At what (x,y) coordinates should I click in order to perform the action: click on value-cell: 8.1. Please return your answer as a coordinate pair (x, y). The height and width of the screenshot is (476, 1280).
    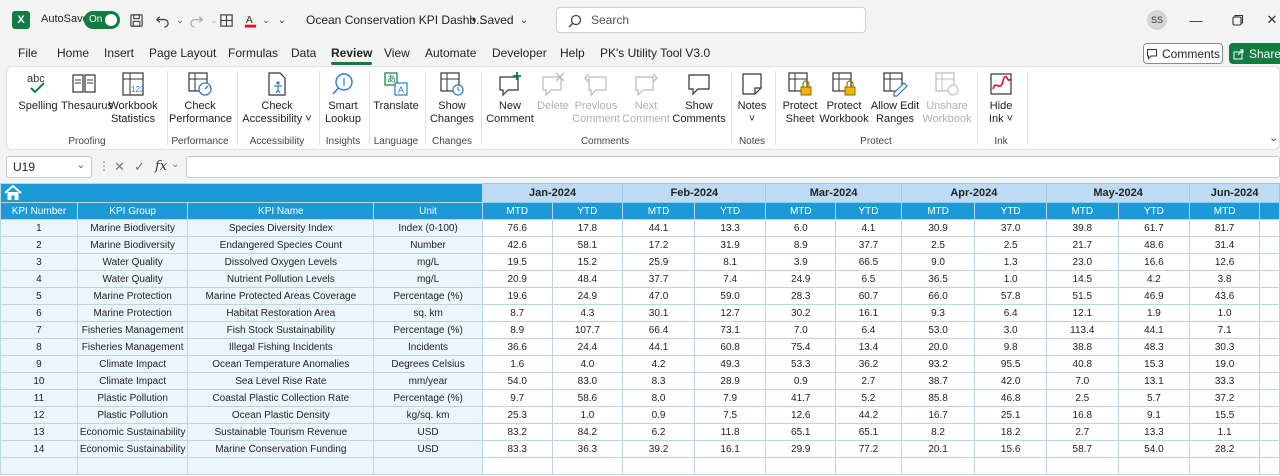
    Looking at the image, I should click on (730, 262).